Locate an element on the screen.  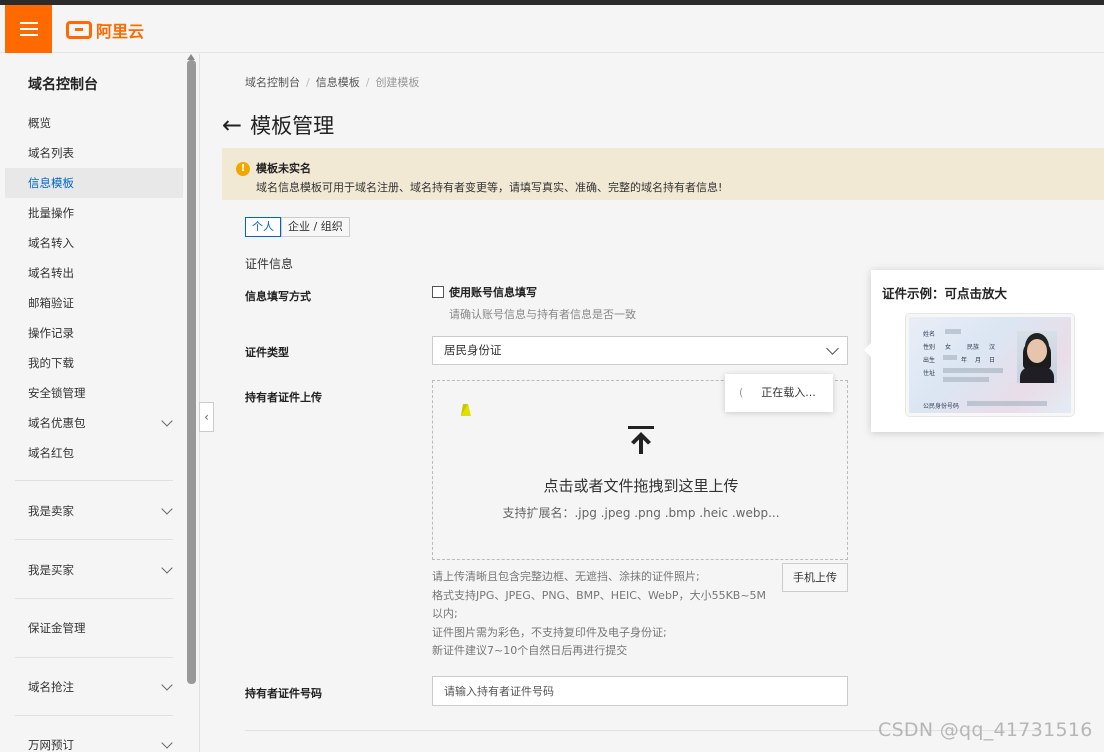
checkbox-label: 使用账号信息填写 is located at coordinates (493, 292).